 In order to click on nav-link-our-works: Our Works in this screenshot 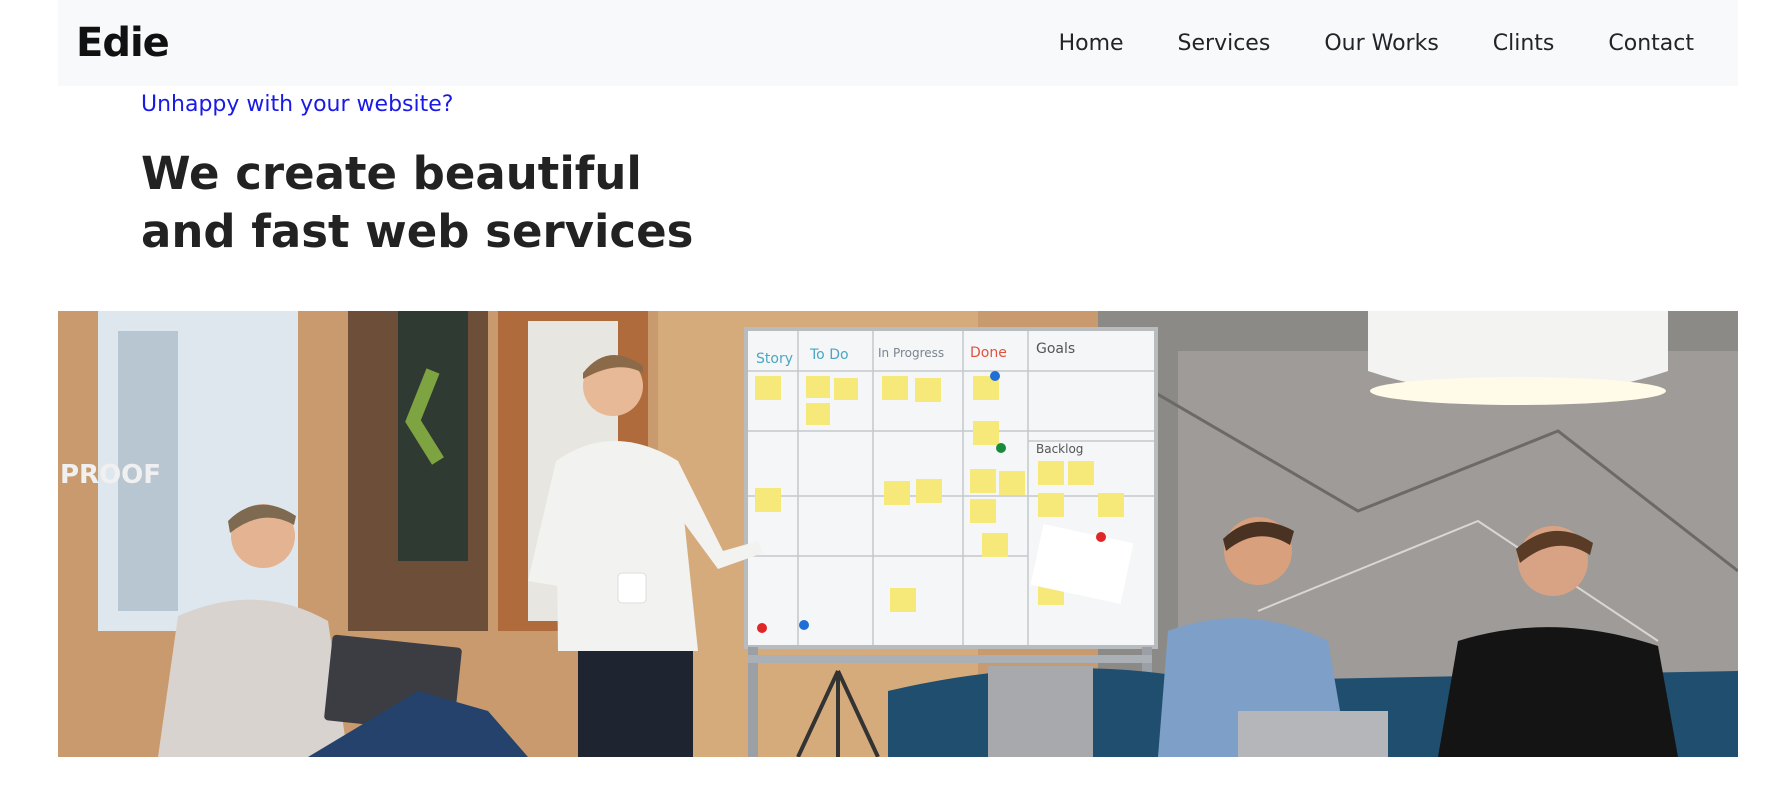, I will do `click(1381, 43)`.